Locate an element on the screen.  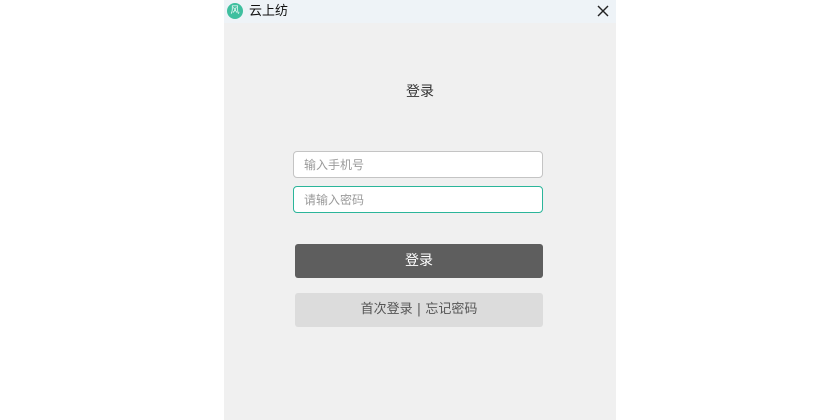
password-input is located at coordinates (418, 199).